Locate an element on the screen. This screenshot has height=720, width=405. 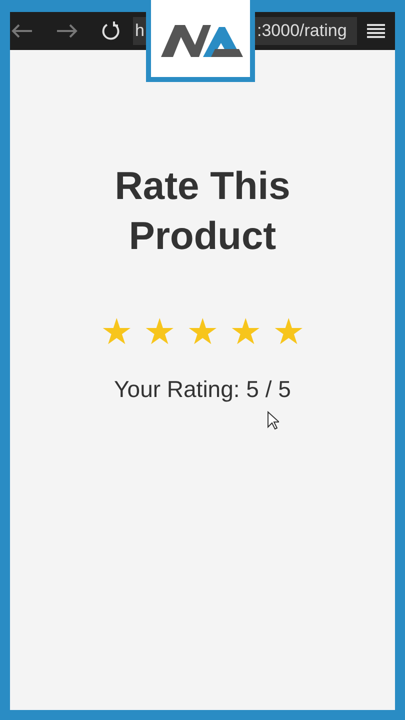
forward-icon is located at coordinates (67, 31).